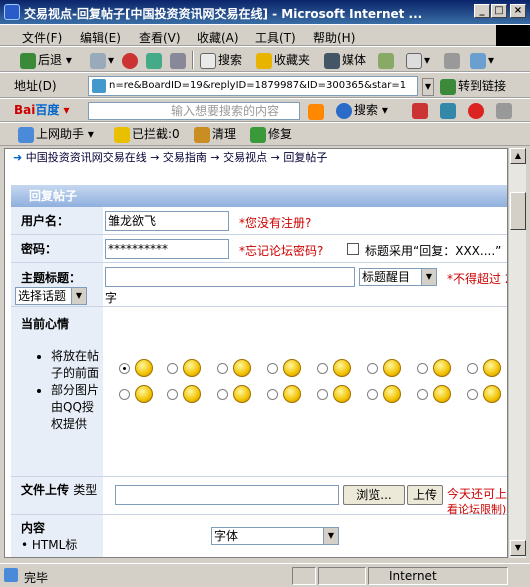 Image resolution: width=530 pixels, height=587 pixels. What do you see at coordinates (518, 156) in the screenshot?
I see `scroll-up-button: ▲` at bounding box center [518, 156].